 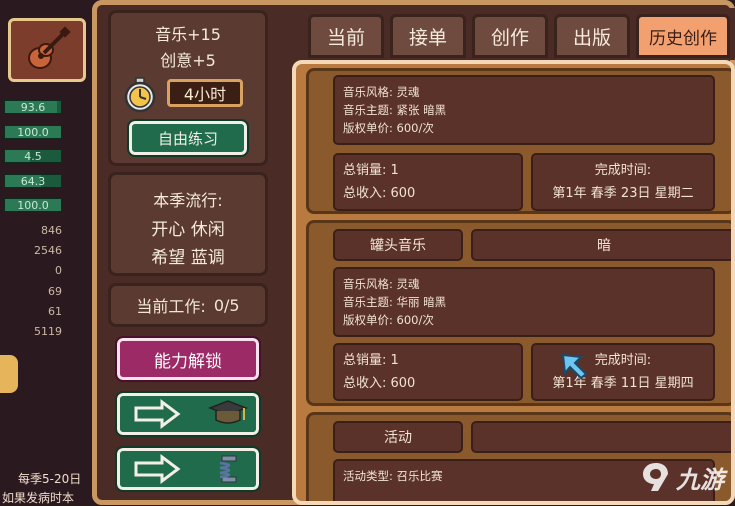 I want to click on stat-number: 846, so click(x=51, y=230).